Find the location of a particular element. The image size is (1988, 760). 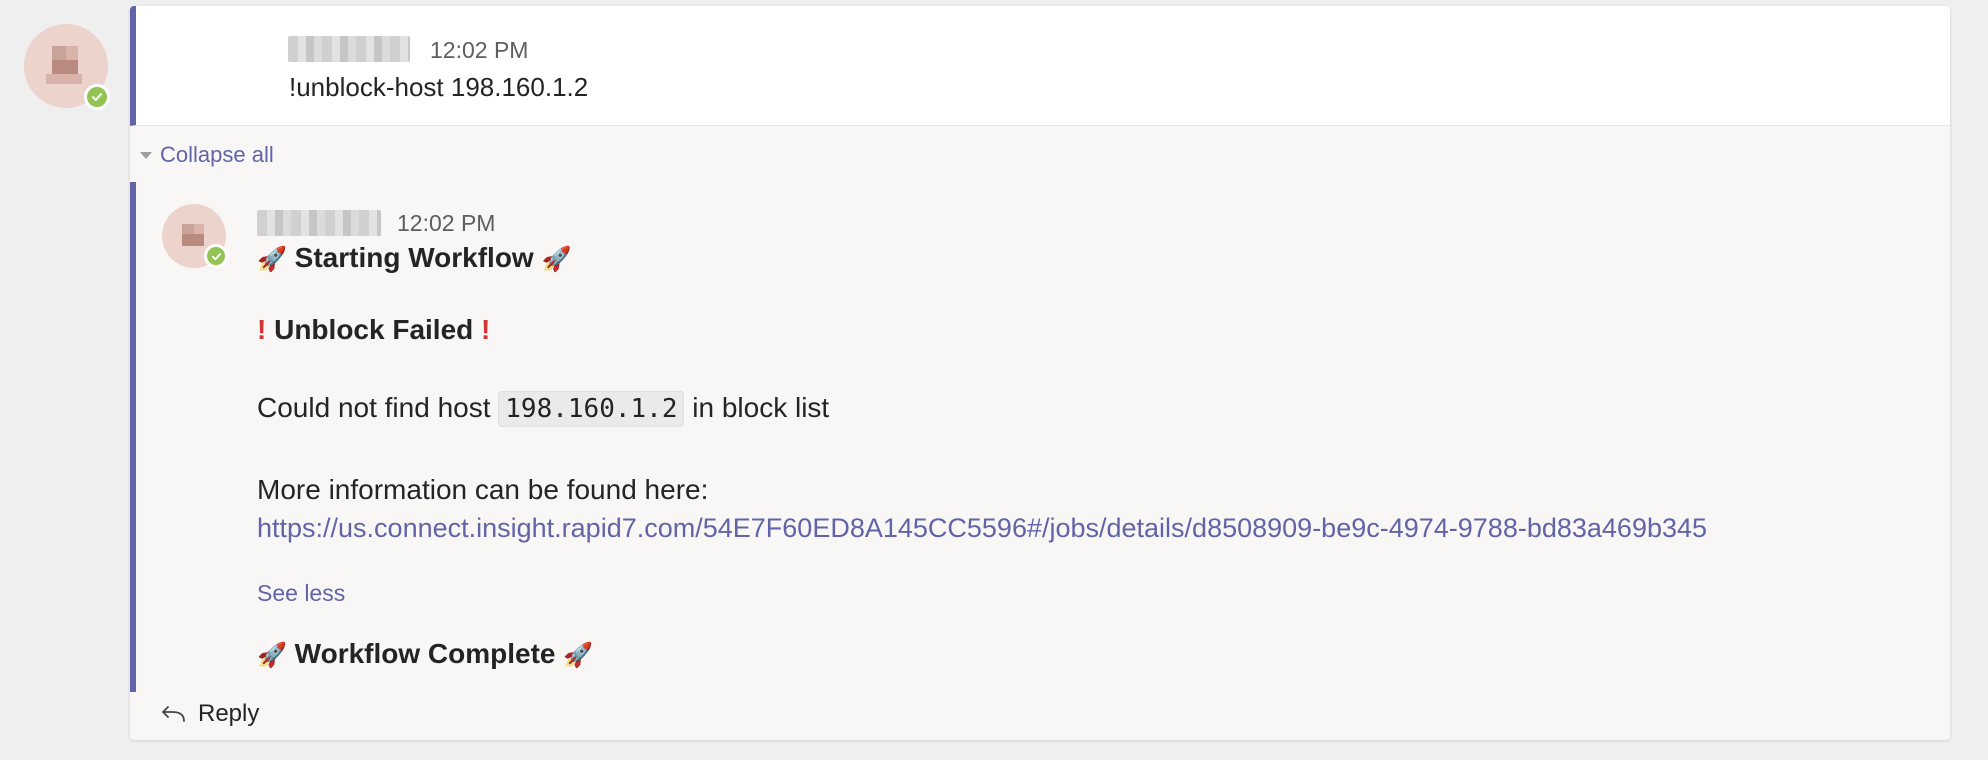

triangle-down-icon is located at coordinates (146, 155).